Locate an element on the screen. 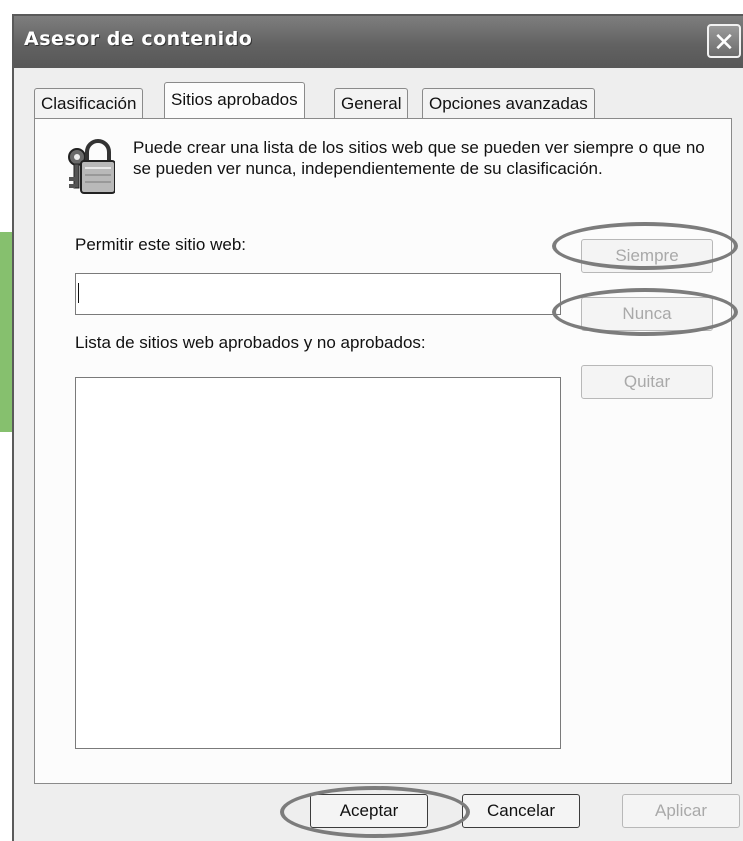 The width and height of the screenshot is (743, 841). tab-label: Opciones avanzadas is located at coordinates (508, 103).